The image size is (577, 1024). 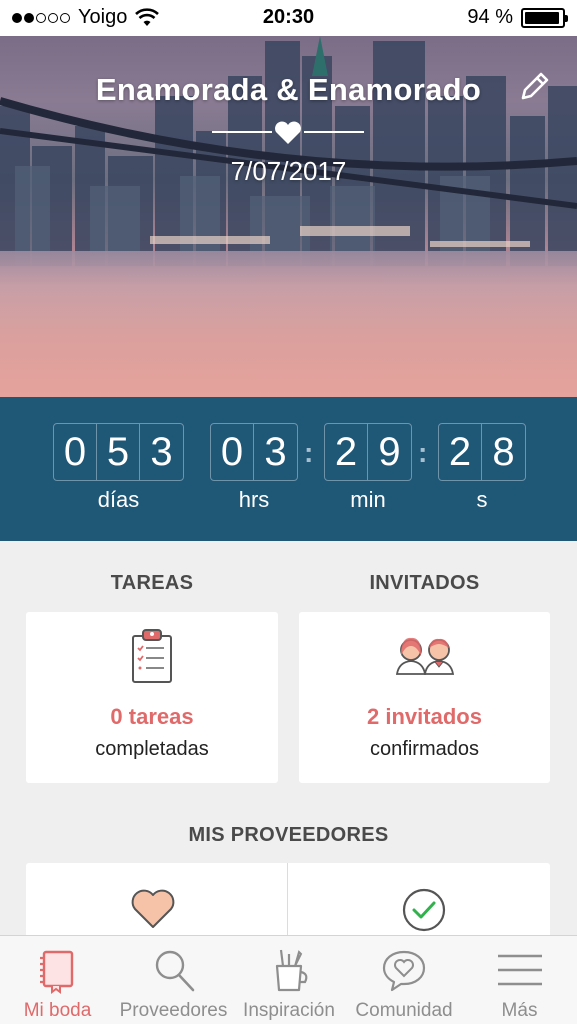 I want to click on notebook-icon, so click(x=56, y=972).